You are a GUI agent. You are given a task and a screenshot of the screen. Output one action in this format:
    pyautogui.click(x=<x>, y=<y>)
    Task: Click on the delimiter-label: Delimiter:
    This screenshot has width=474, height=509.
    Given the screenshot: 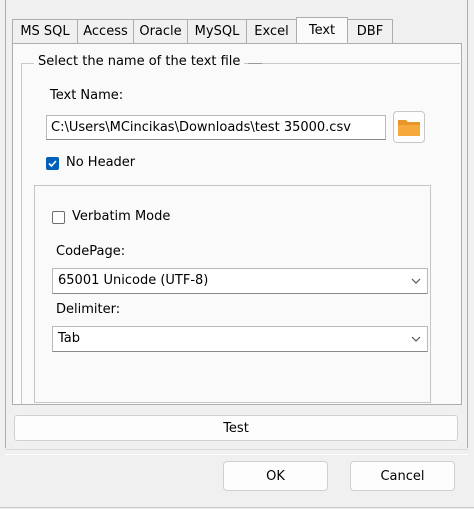 What is the action you would take?
    pyautogui.click(x=88, y=309)
    